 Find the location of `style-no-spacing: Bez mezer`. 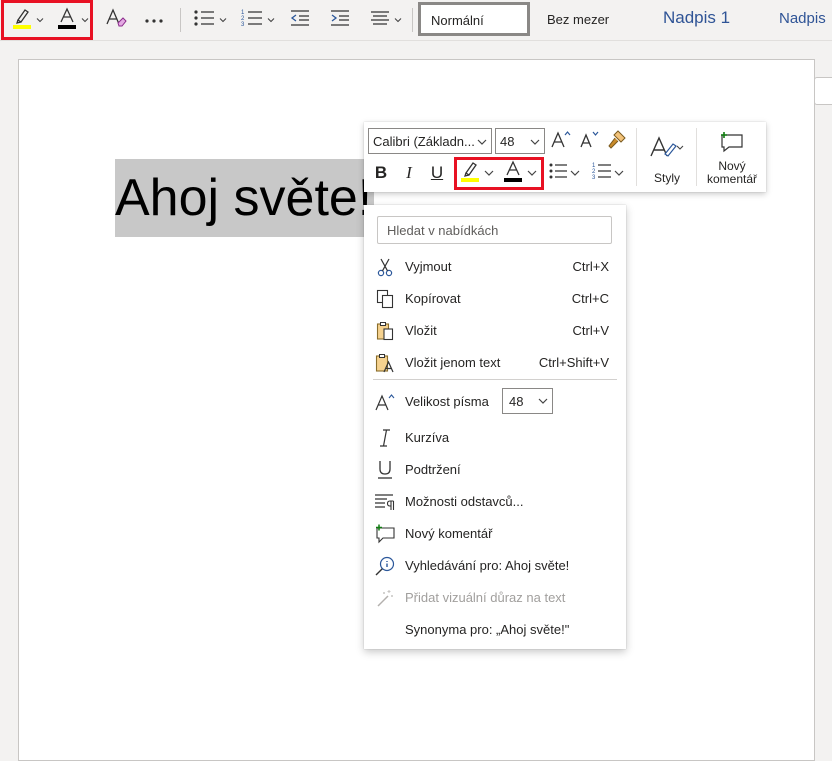

style-no-spacing: Bez mezer is located at coordinates (578, 19).